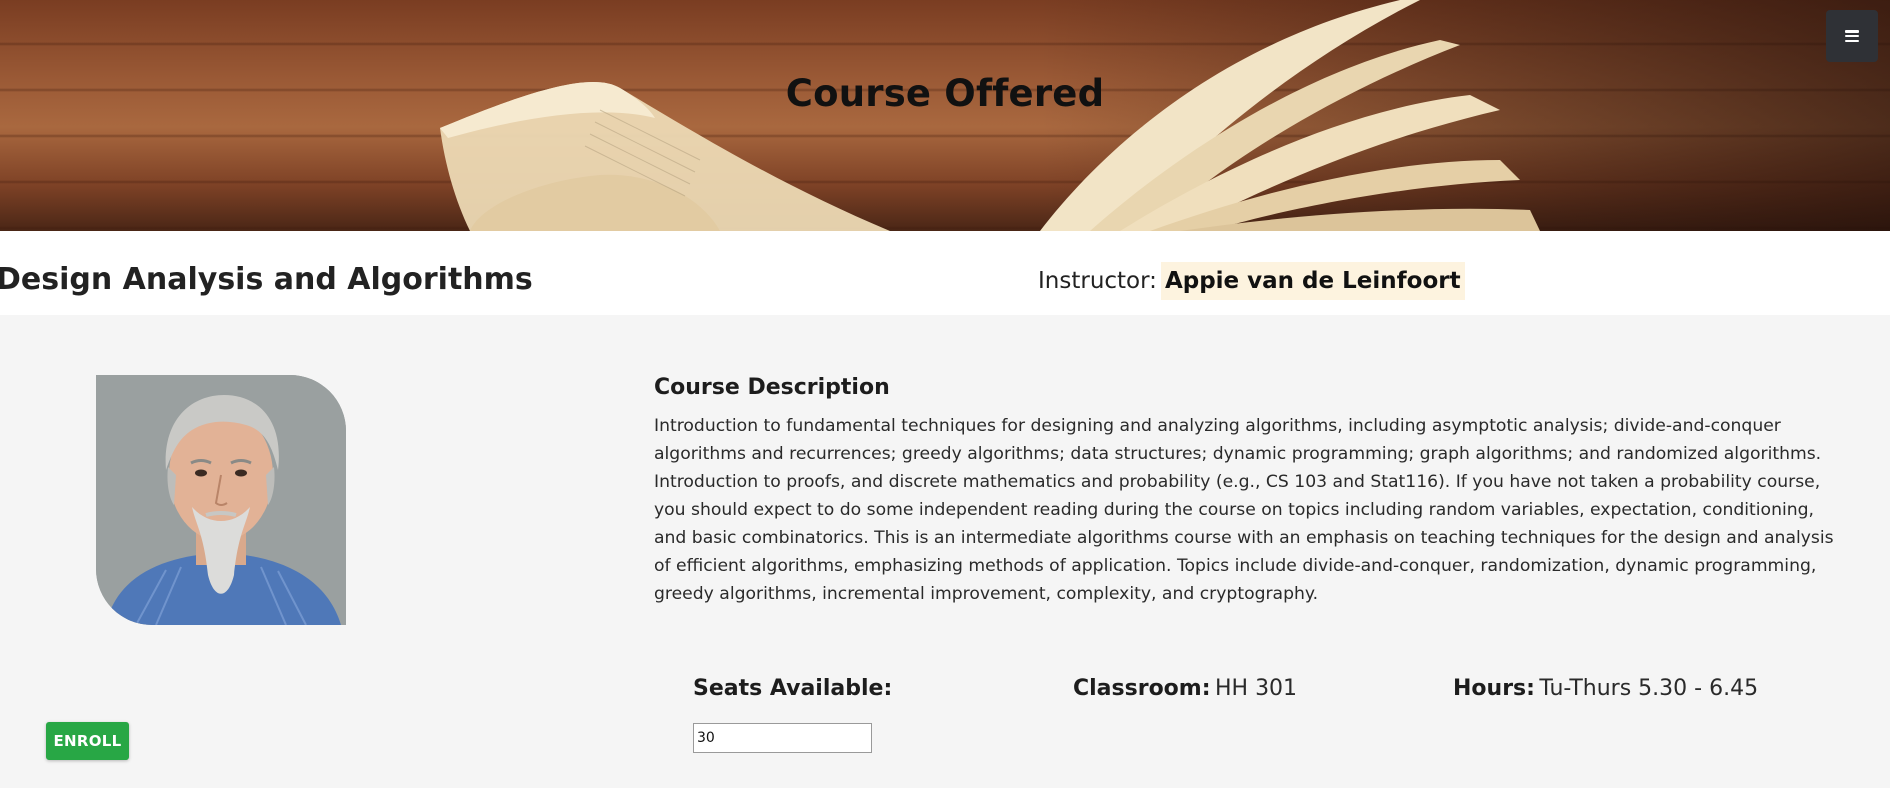 This screenshot has height=788, width=1890. What do you see at coordinates (1097, 281) in the screenshot?
I see `instructor-label: Instructor:` at bounding box center [1097, 281].